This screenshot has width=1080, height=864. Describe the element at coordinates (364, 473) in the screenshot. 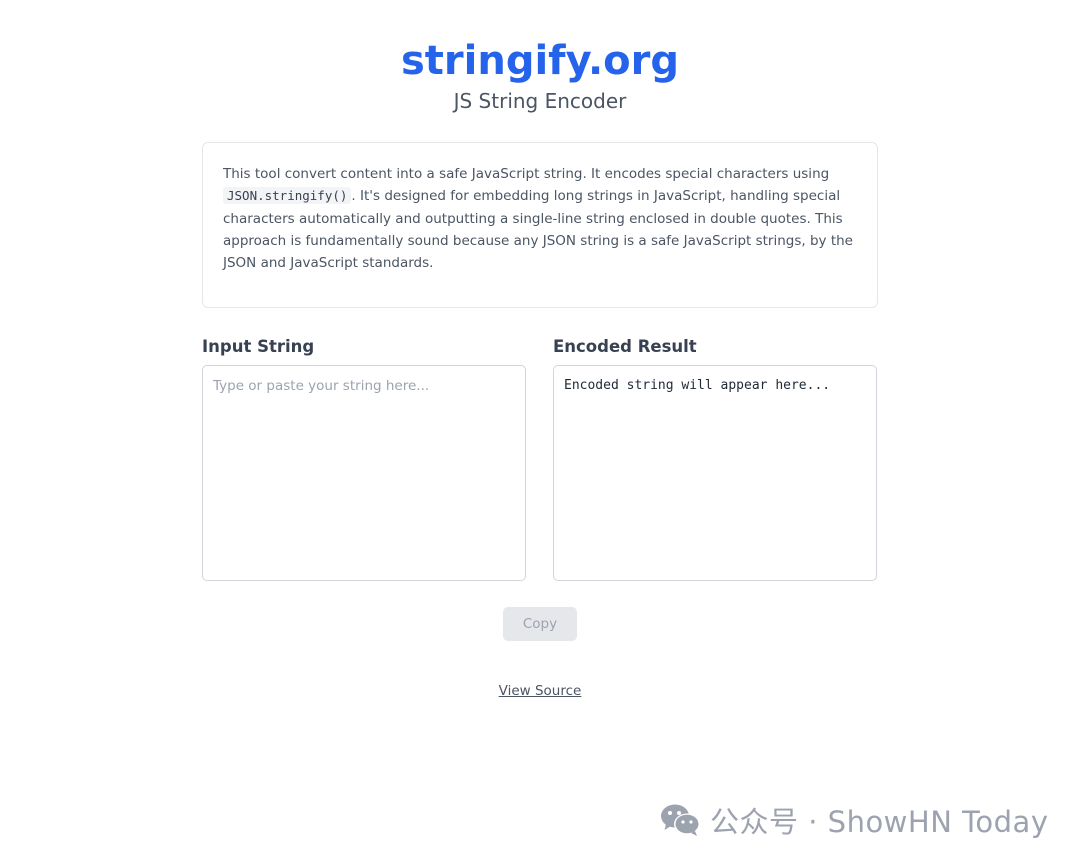

I see `input-textarea` at that location.